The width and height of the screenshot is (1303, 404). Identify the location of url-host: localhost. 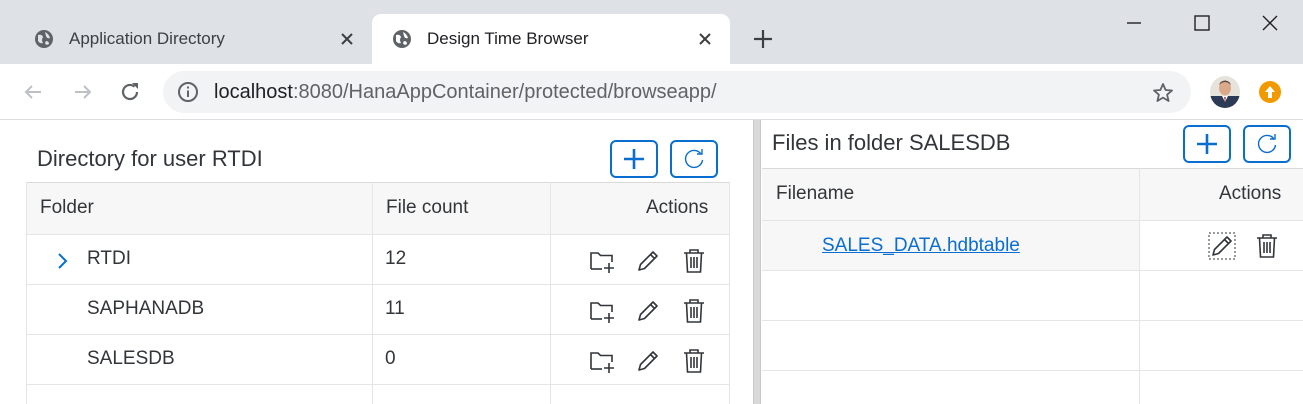
(253, 92).